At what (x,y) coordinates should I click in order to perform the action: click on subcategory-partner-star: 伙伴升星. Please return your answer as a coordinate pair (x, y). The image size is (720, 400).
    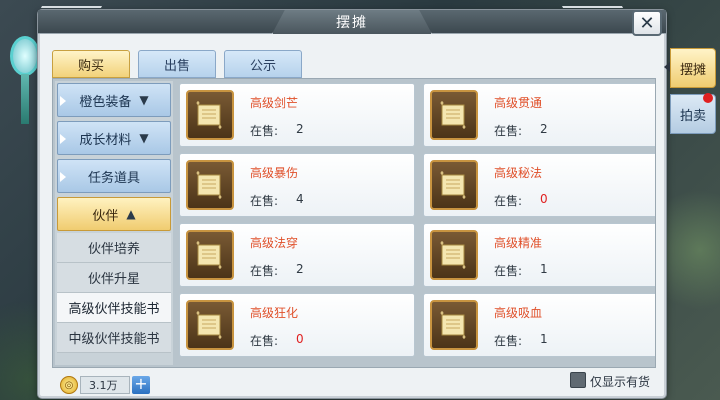
    Looking at the image, I should click on (114, 278).